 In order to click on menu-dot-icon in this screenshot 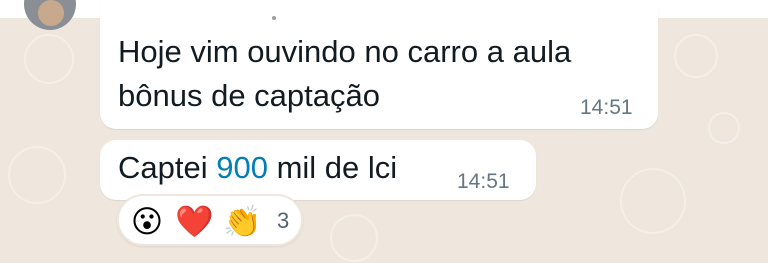, I will do `click(274, 18)`.